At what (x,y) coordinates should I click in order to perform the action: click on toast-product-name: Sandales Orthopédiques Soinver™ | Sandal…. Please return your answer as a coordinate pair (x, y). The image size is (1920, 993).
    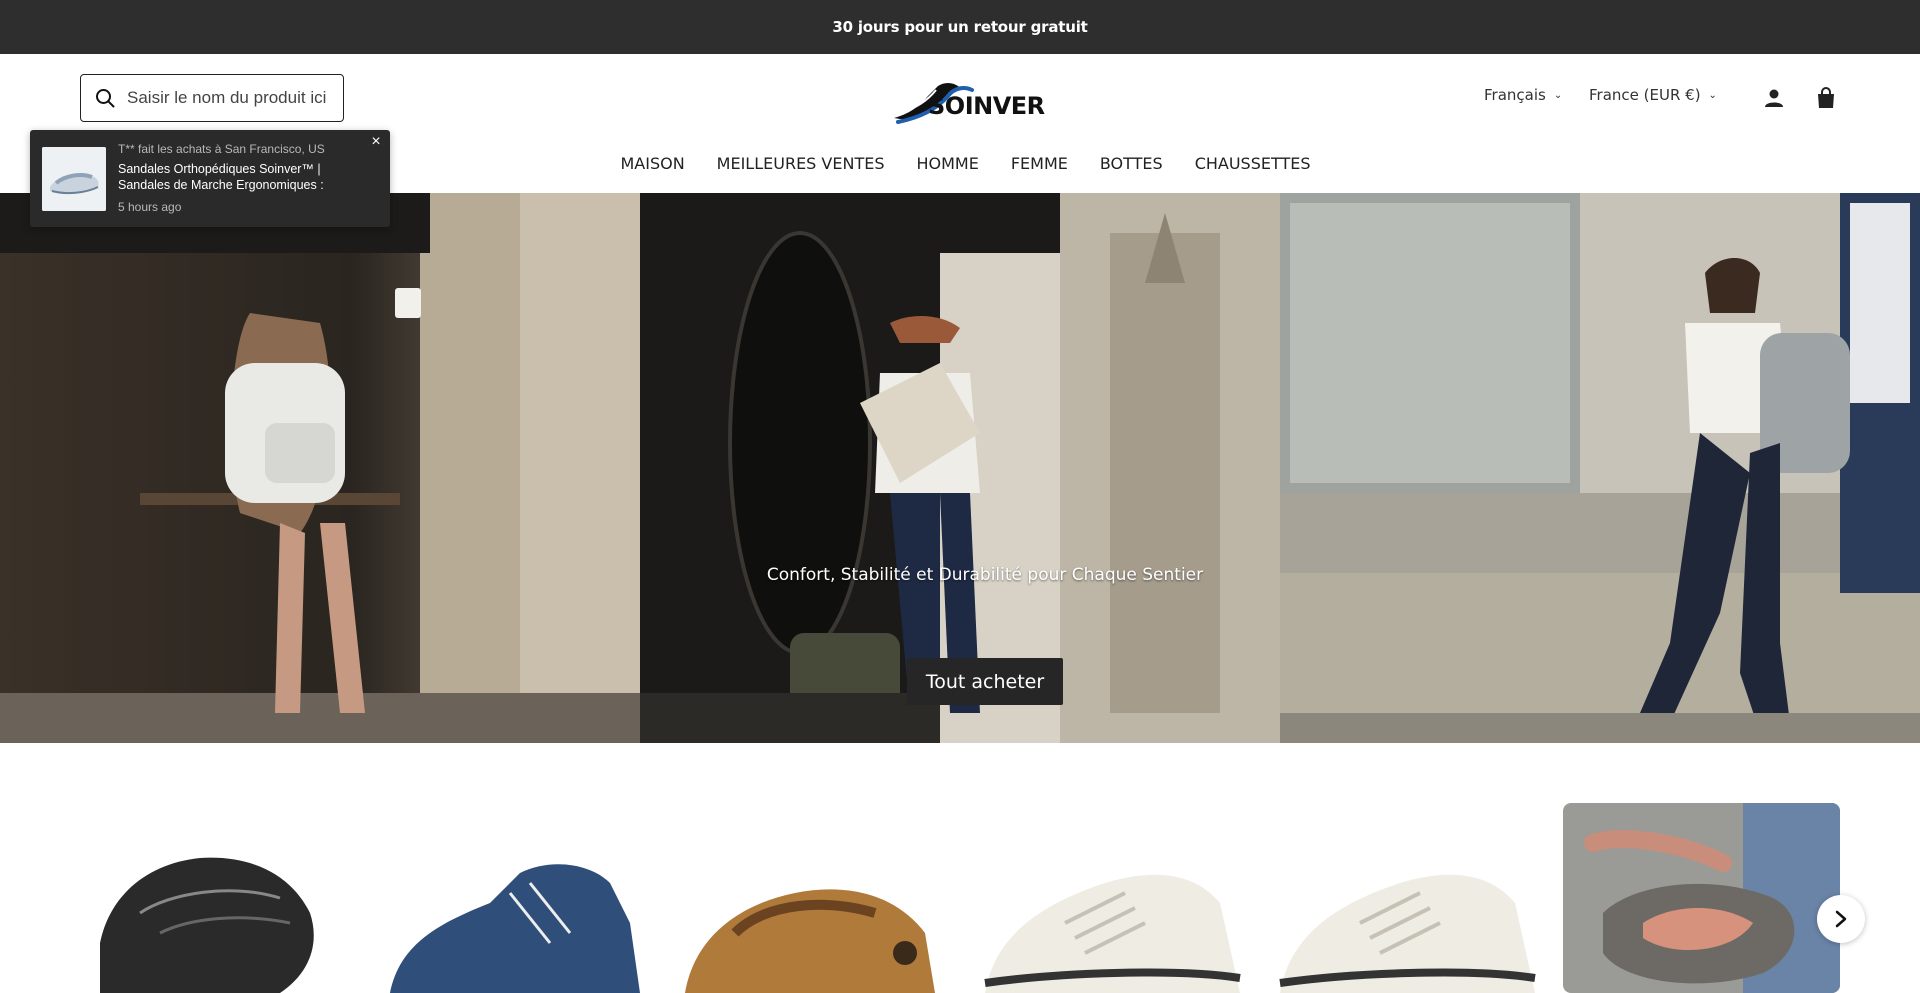
    Looking at the image, I should click on (245, 177).